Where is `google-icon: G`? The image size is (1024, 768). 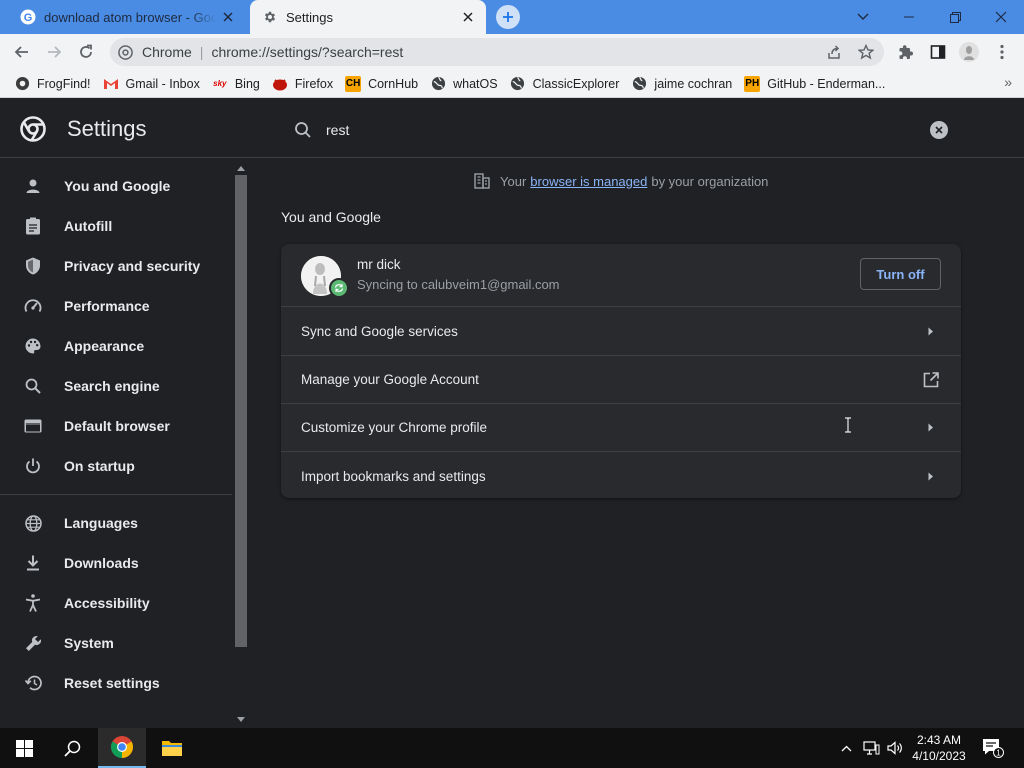
google-icon: G is located at coordinates (28, 17).